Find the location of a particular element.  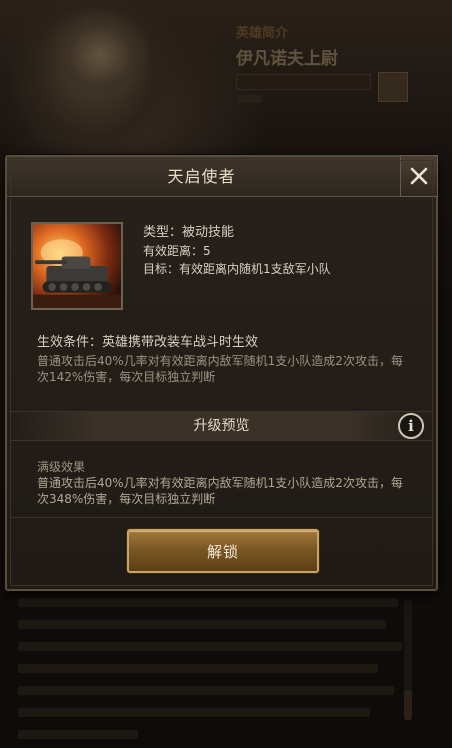

unlock-button: 解锁 is located at coordinates (223, 551).